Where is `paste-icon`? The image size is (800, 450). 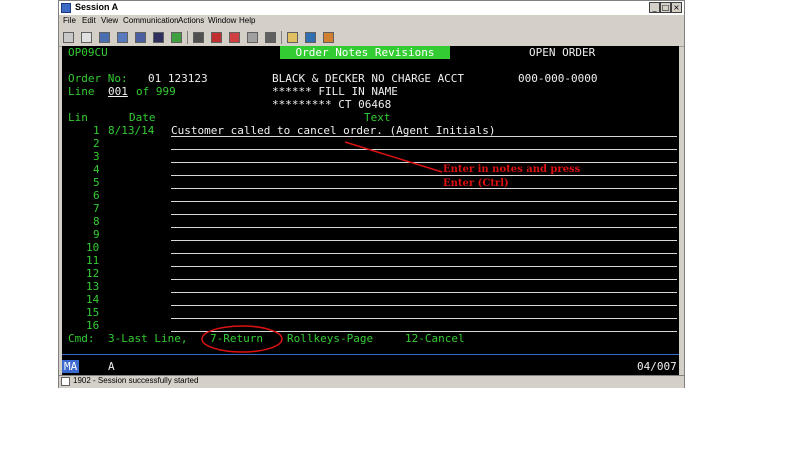 paste-icon is located at coordinates (104, 37).